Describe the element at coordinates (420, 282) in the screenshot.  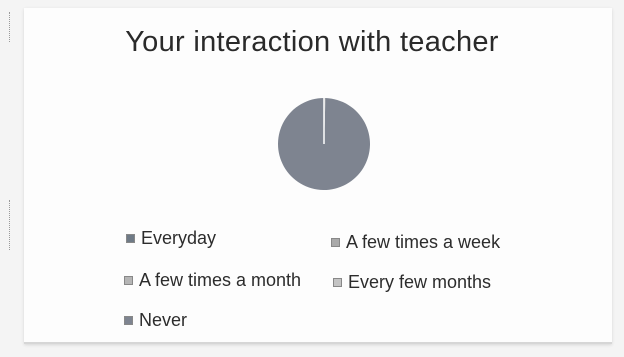
I see `legend-label: Every few months` at that location.